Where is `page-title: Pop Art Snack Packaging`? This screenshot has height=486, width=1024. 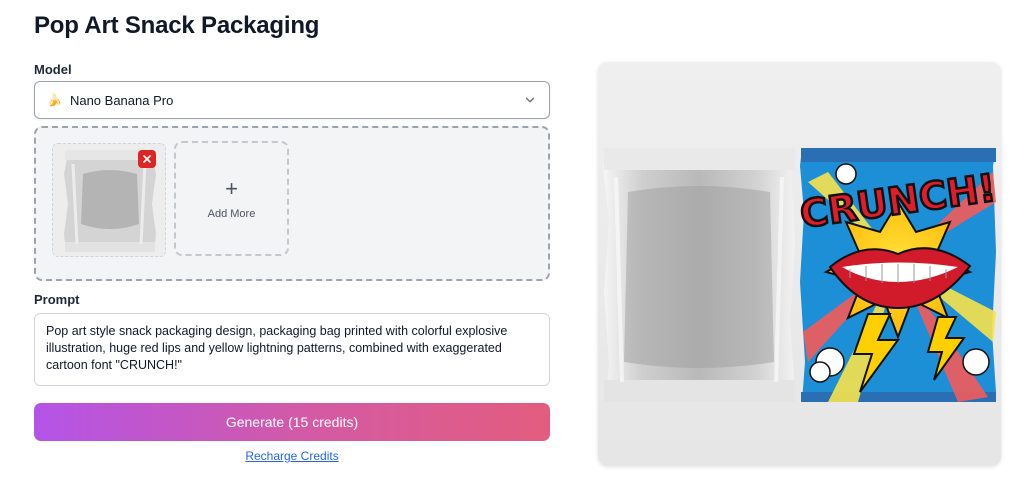
page-title: Pop Art Snack Packaging is located at coordinates (177, 25).